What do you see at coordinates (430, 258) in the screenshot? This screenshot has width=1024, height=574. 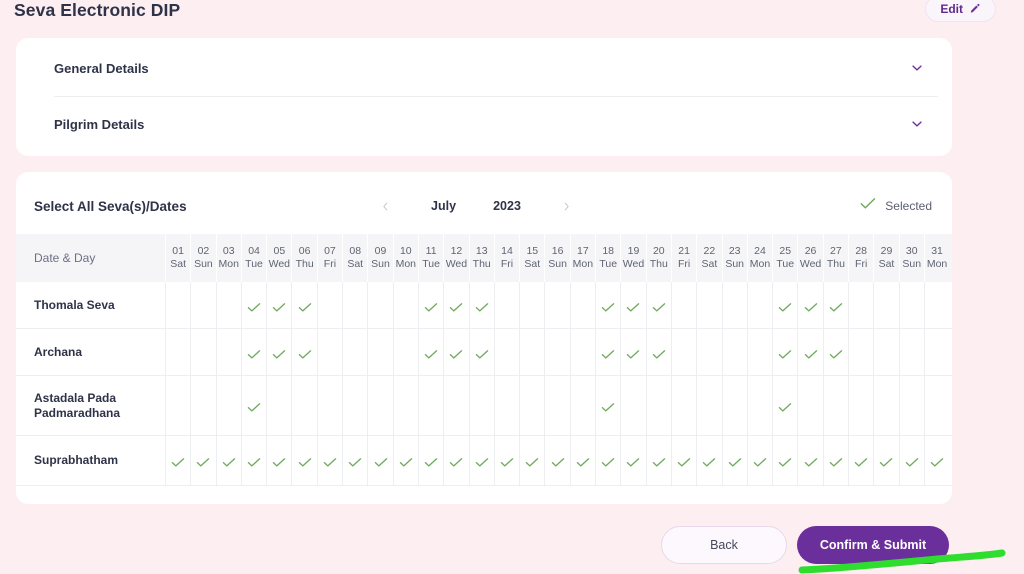 I see `date-header-cell: 11 Tue` at bounding box center [430, 258].